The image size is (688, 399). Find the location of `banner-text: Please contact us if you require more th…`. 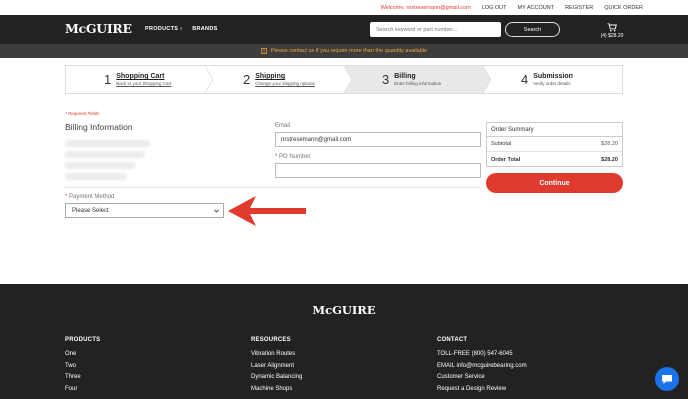

banner-text: Please contact us if you require more th… is located at coordinates (349, 51).